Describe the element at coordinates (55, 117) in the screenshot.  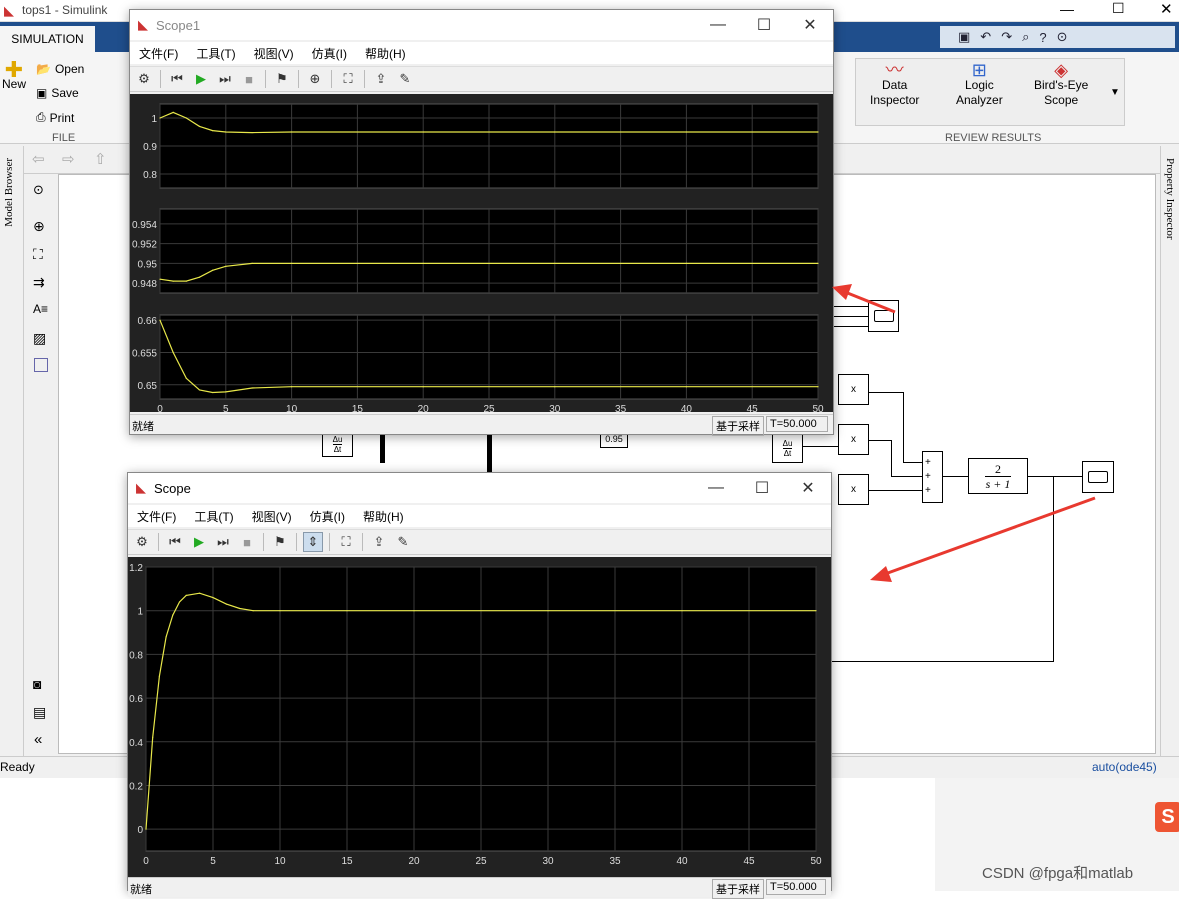
I see `print-button: ⎙ Print` at that location.